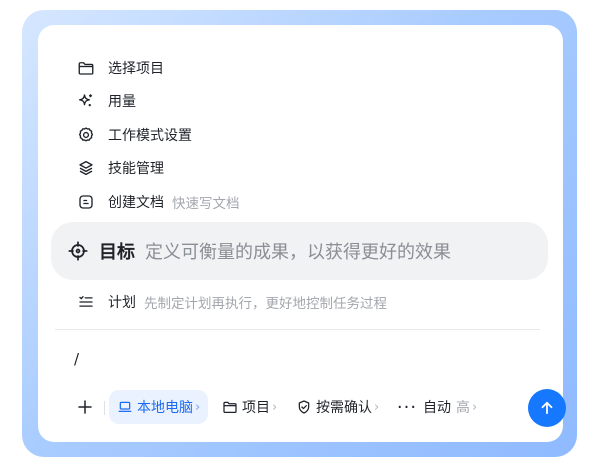 The image size is (600, 461). I want to click on menu-item-create-document: 创建文档 快速写文档, so click(158, 202).